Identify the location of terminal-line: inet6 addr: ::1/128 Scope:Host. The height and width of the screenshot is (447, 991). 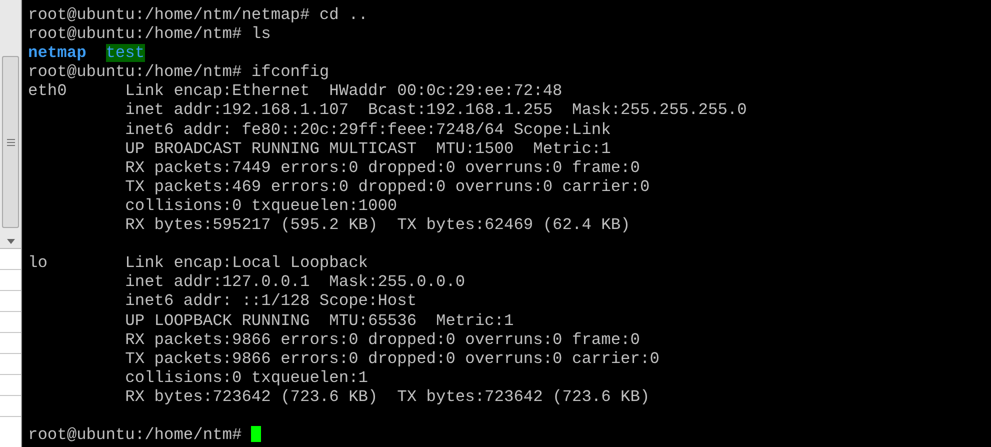
(270, 301).